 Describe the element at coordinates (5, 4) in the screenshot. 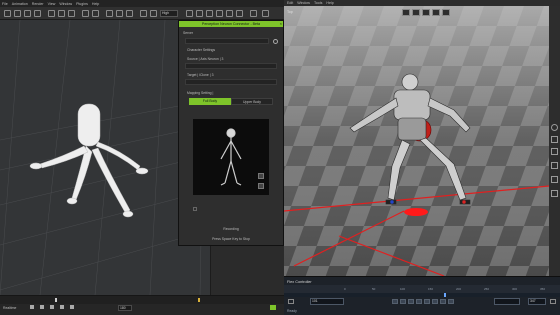

I see `menu-file: File` at that location.